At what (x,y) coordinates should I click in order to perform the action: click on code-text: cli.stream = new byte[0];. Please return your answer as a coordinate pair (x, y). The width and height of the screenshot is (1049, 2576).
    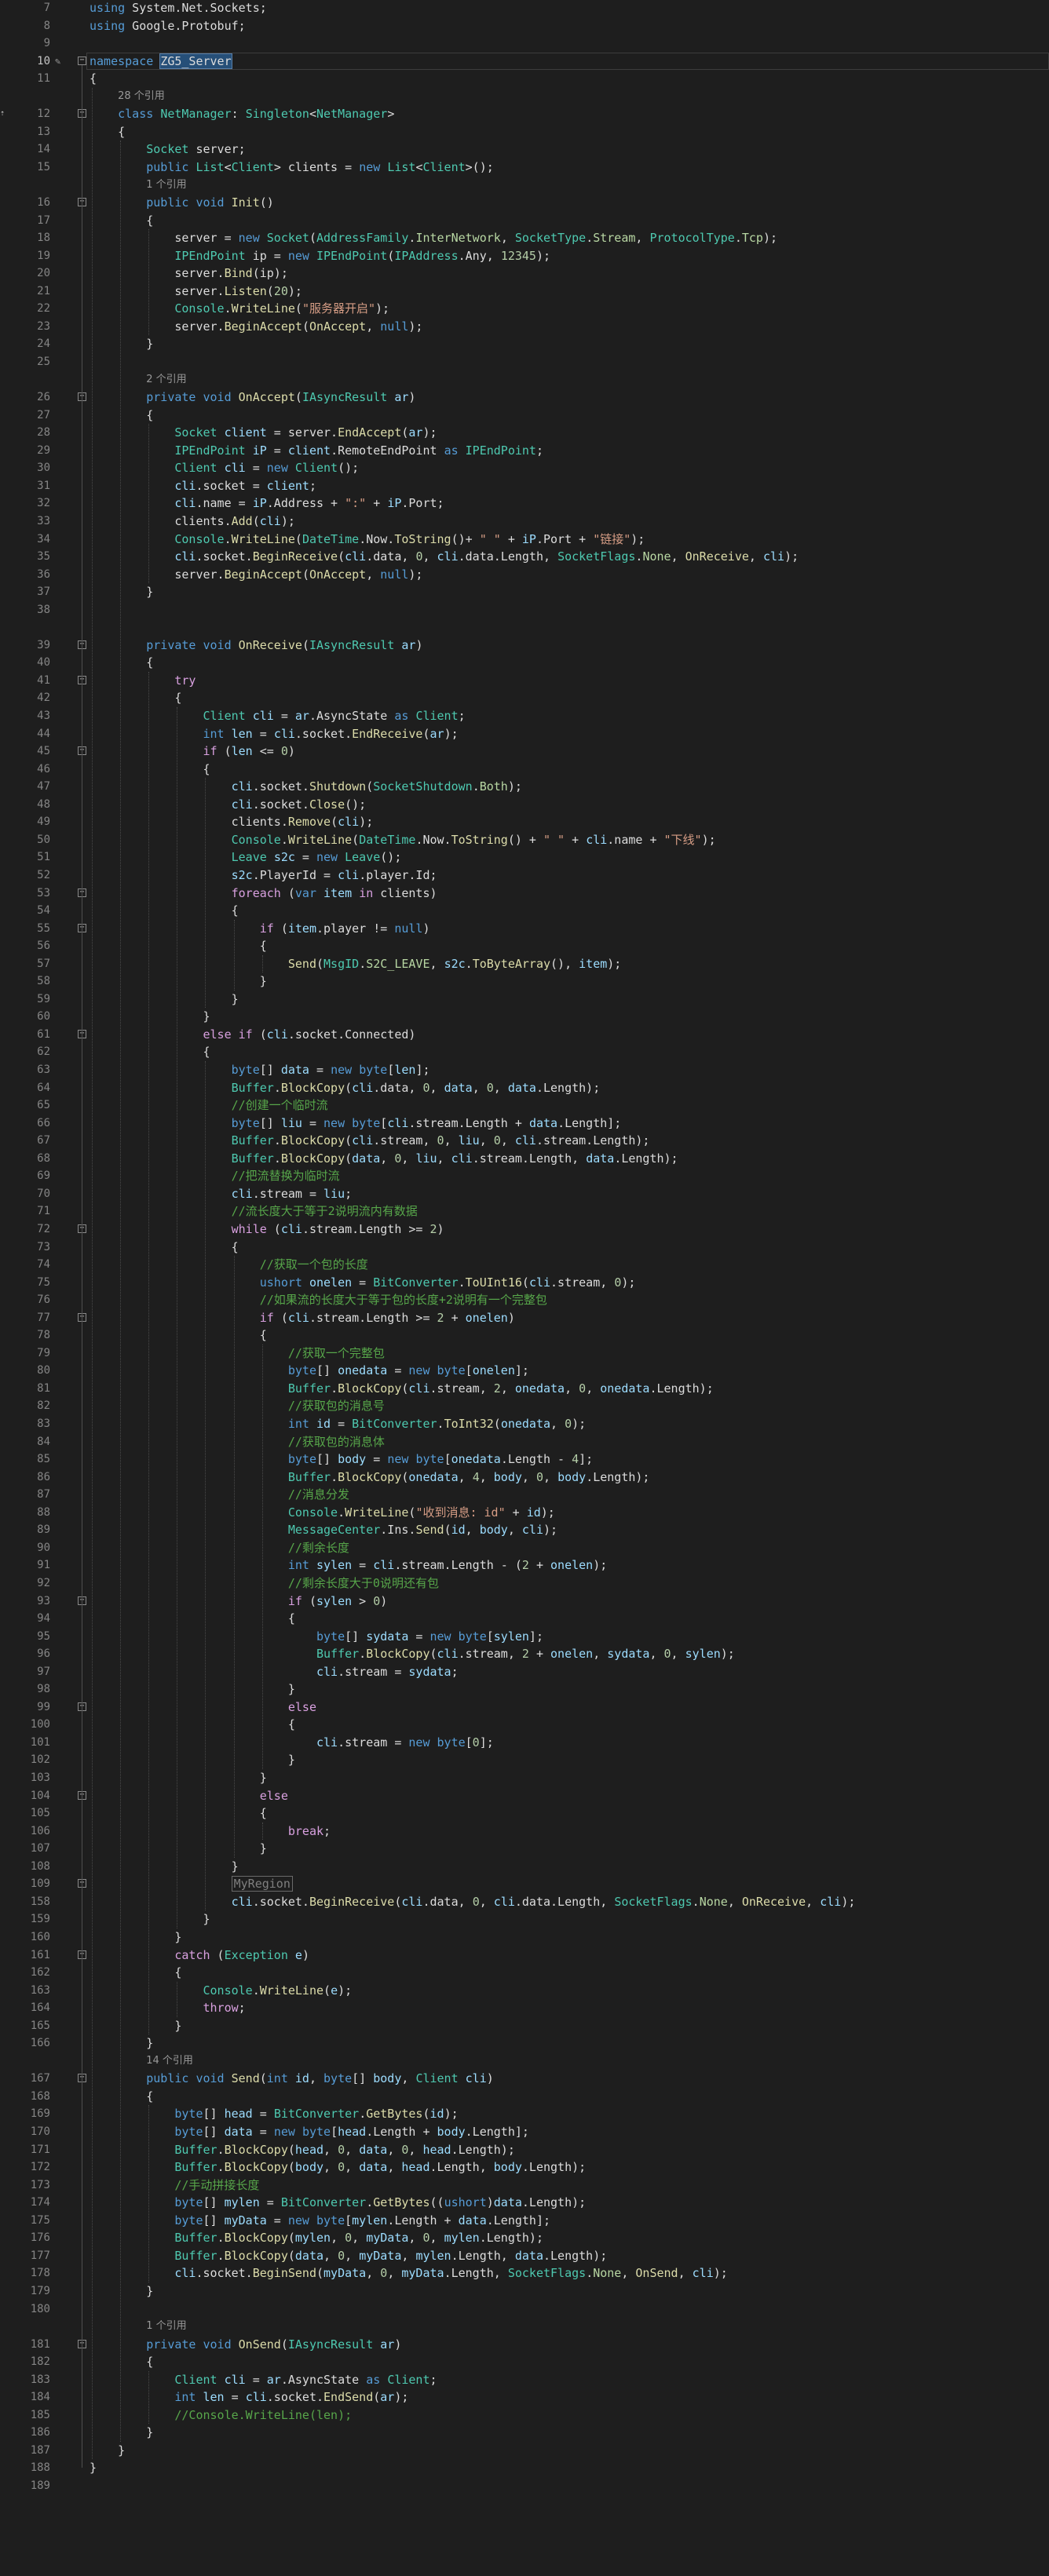
    Looking at the image, I should click on (292, 1743).